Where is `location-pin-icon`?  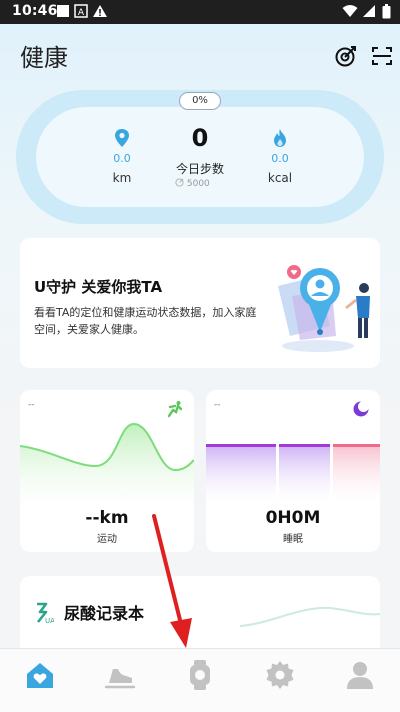 location-pin-icon is located at coordinates (122, 138).